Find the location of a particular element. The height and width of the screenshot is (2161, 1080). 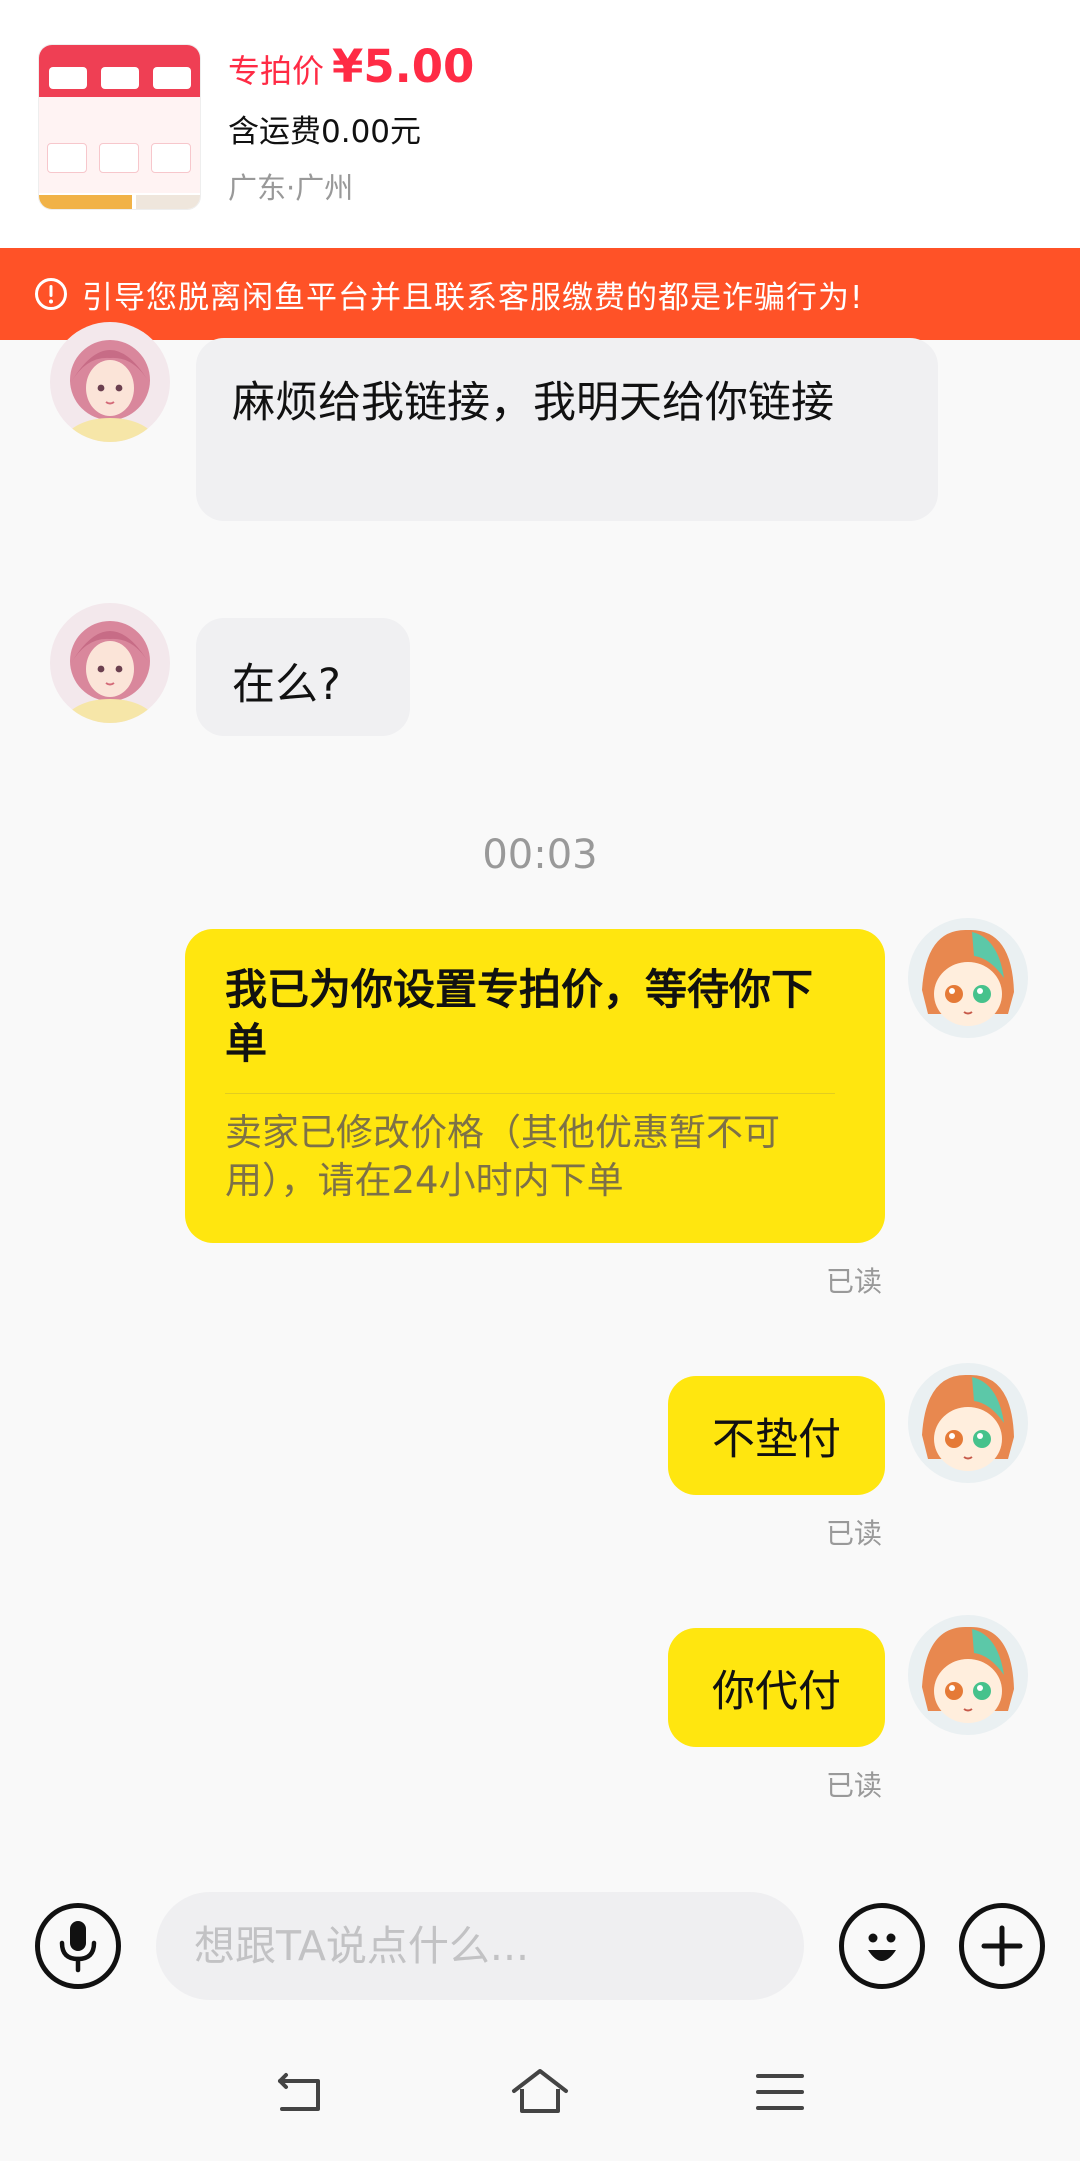

product-thumbnail is located at coordinates (119, 127).